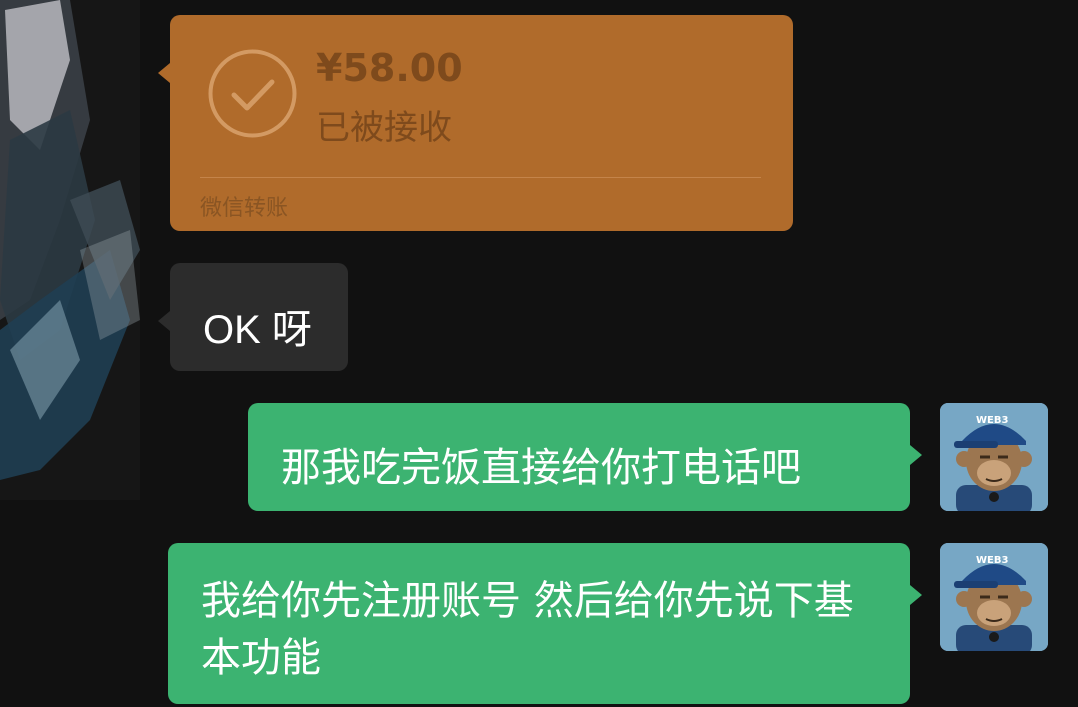 Image resolution: width=1078 pixels, height=707 pixels. I want to click on transfer-divider, so click(480, 177).